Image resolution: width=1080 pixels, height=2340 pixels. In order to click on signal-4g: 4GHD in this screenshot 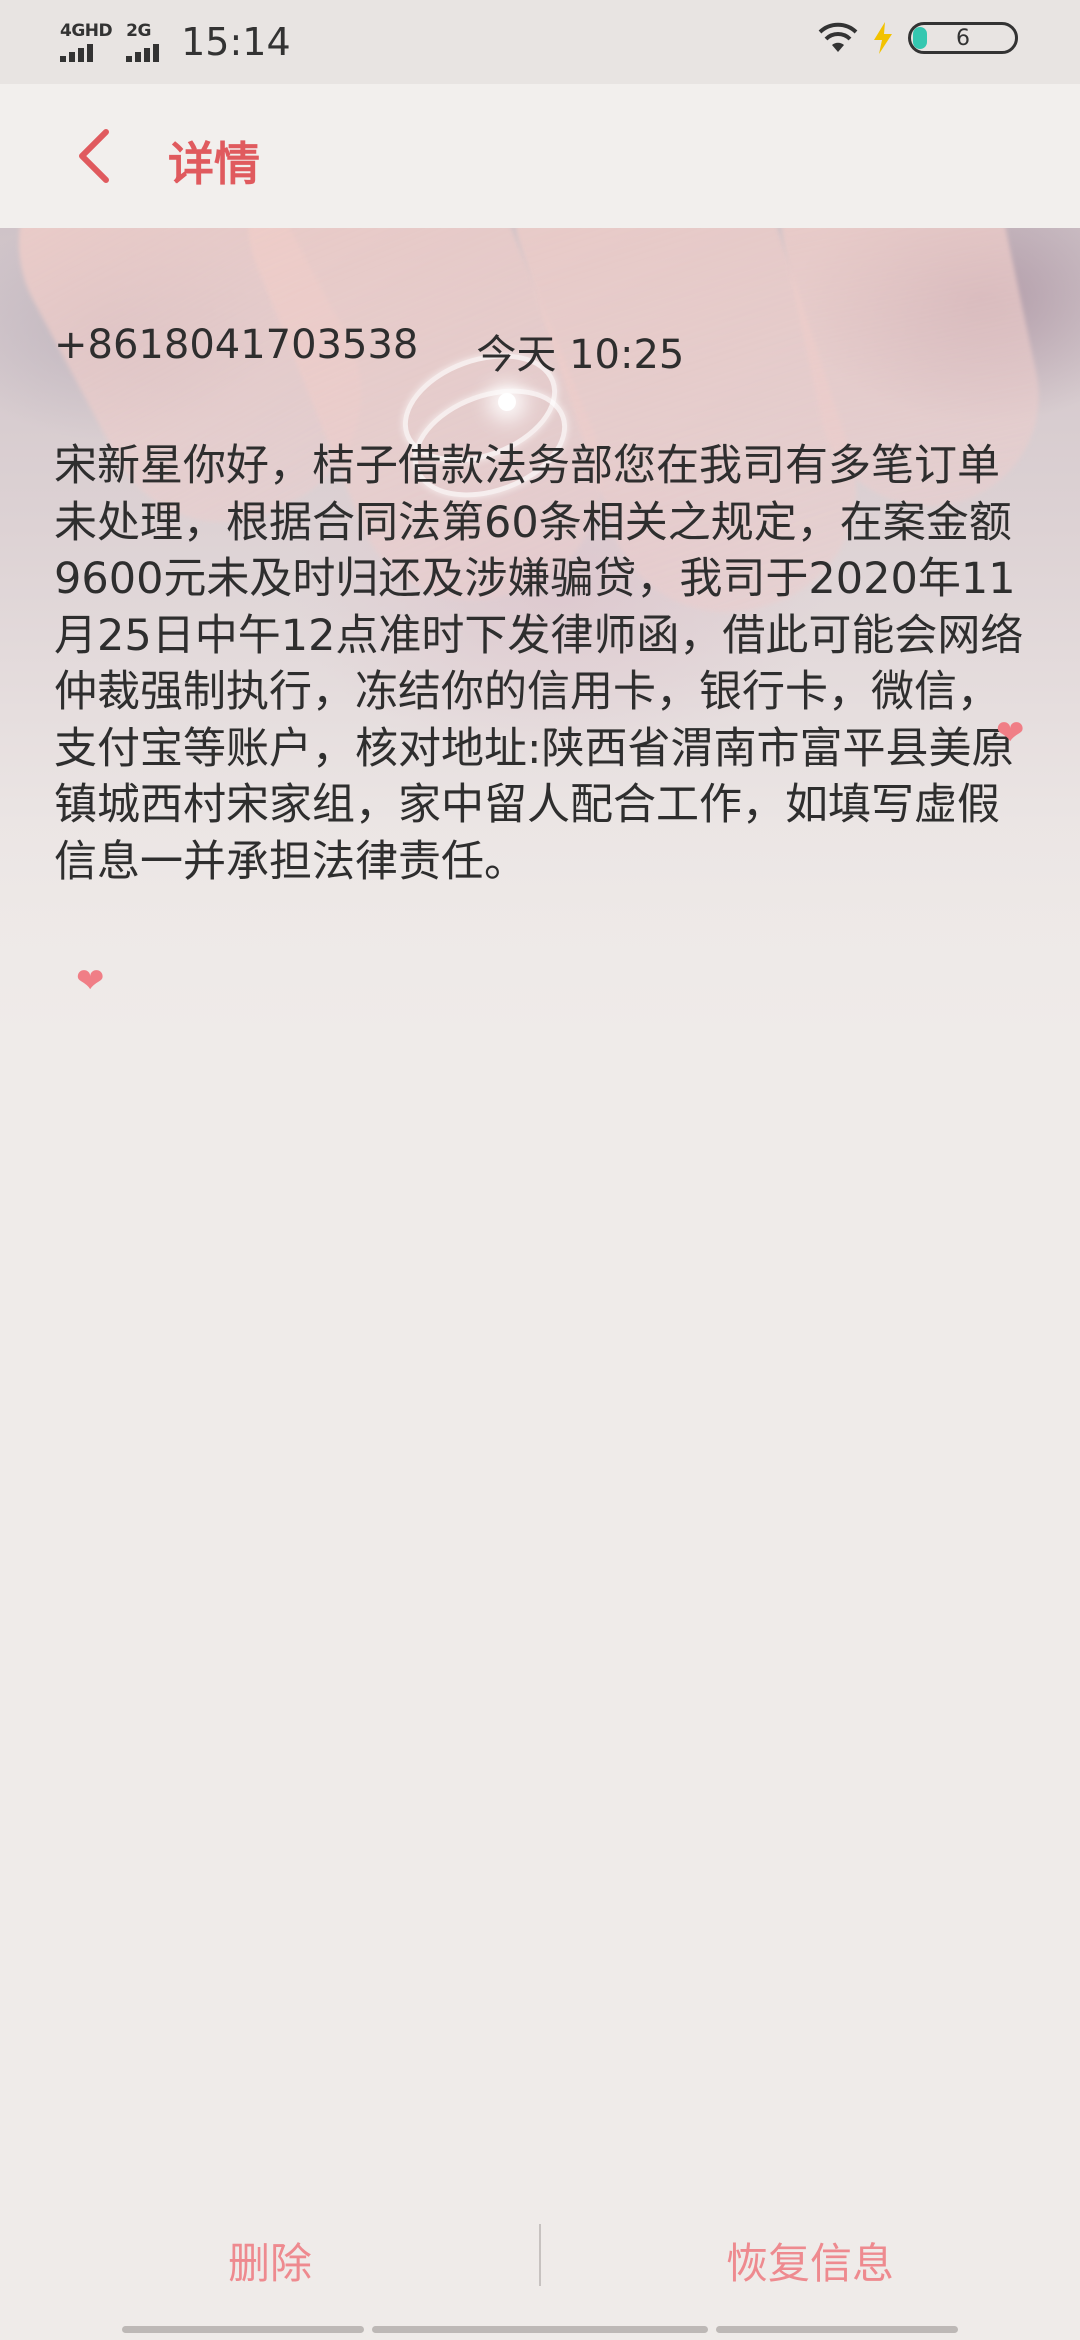, I will do `click(86, 41)`.